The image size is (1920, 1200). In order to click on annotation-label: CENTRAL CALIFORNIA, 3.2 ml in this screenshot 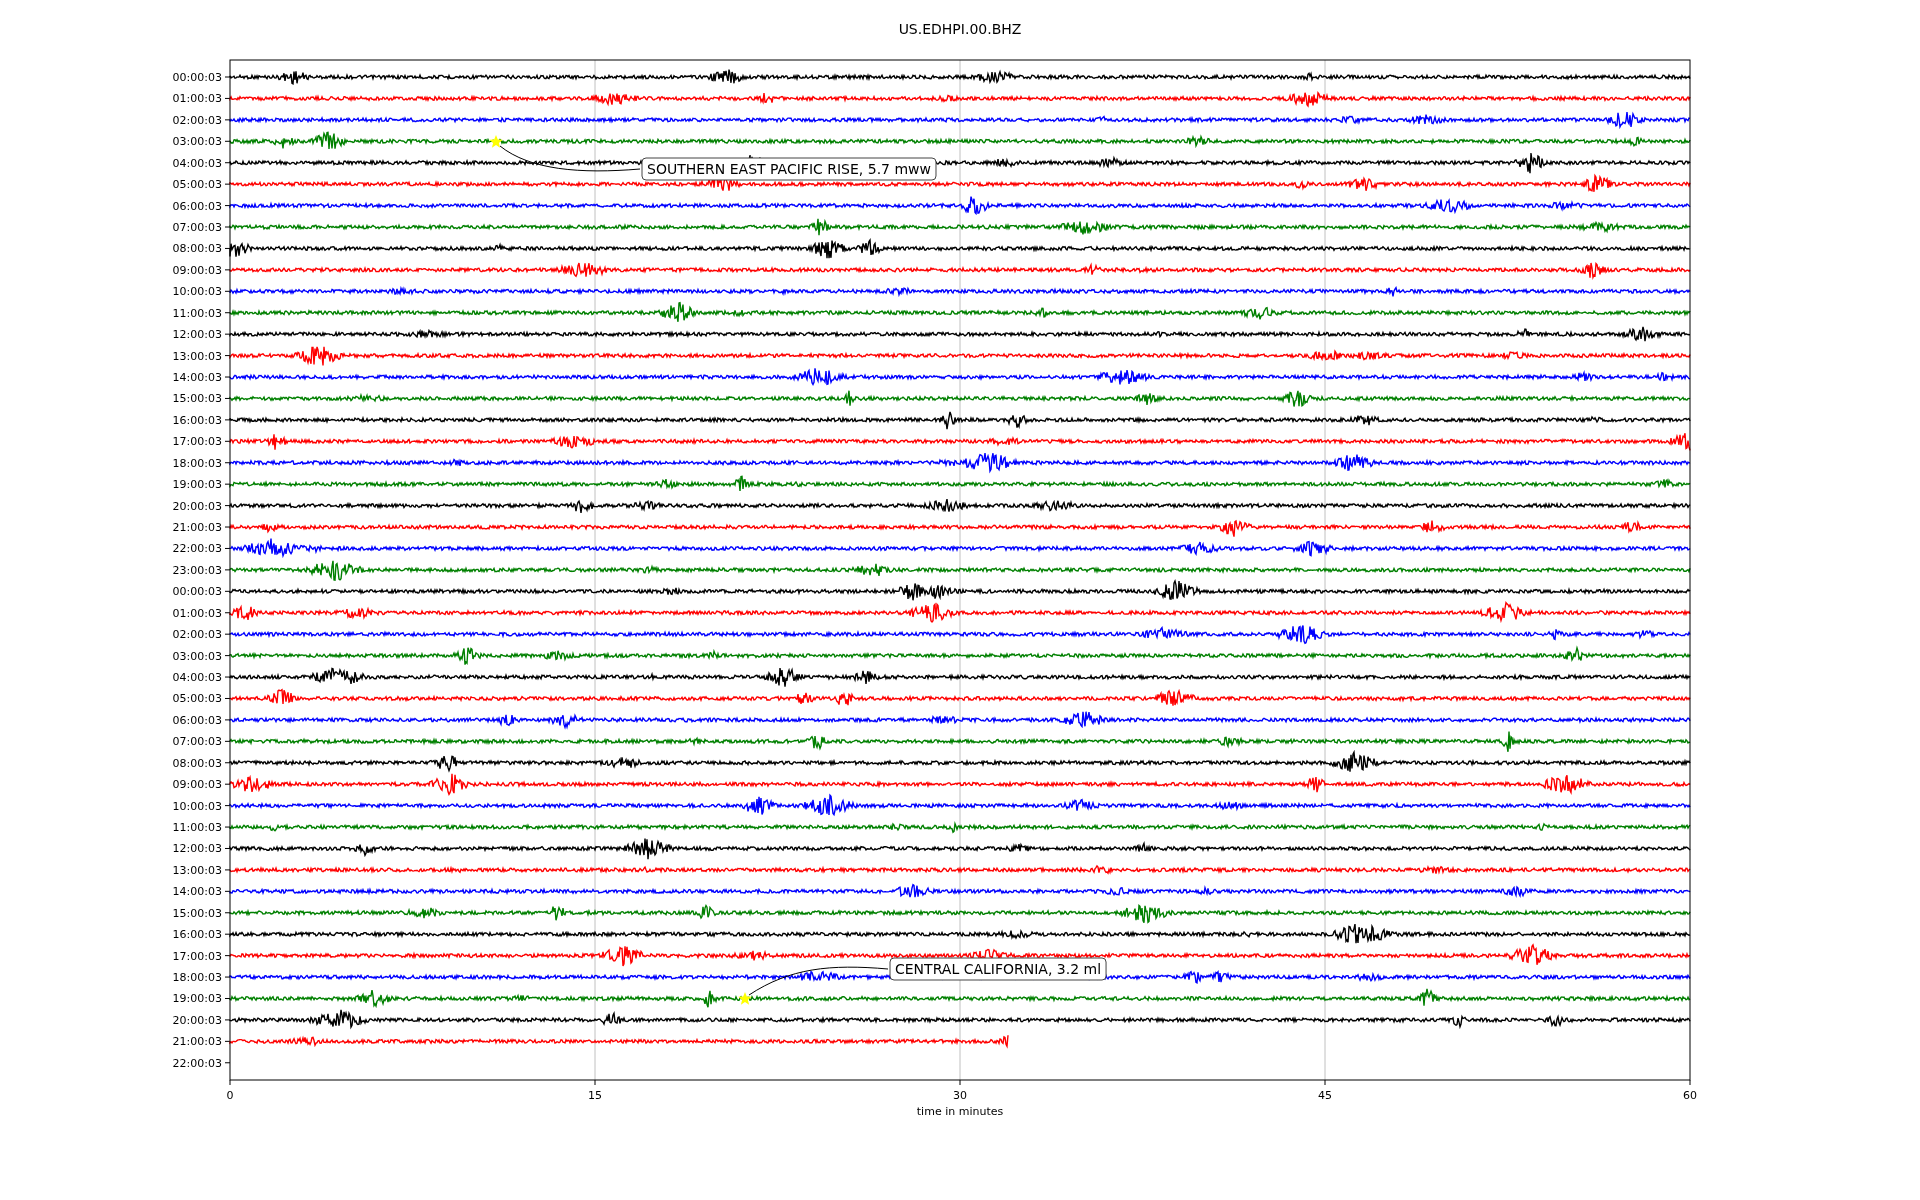, I will do `click(998, 969)`.